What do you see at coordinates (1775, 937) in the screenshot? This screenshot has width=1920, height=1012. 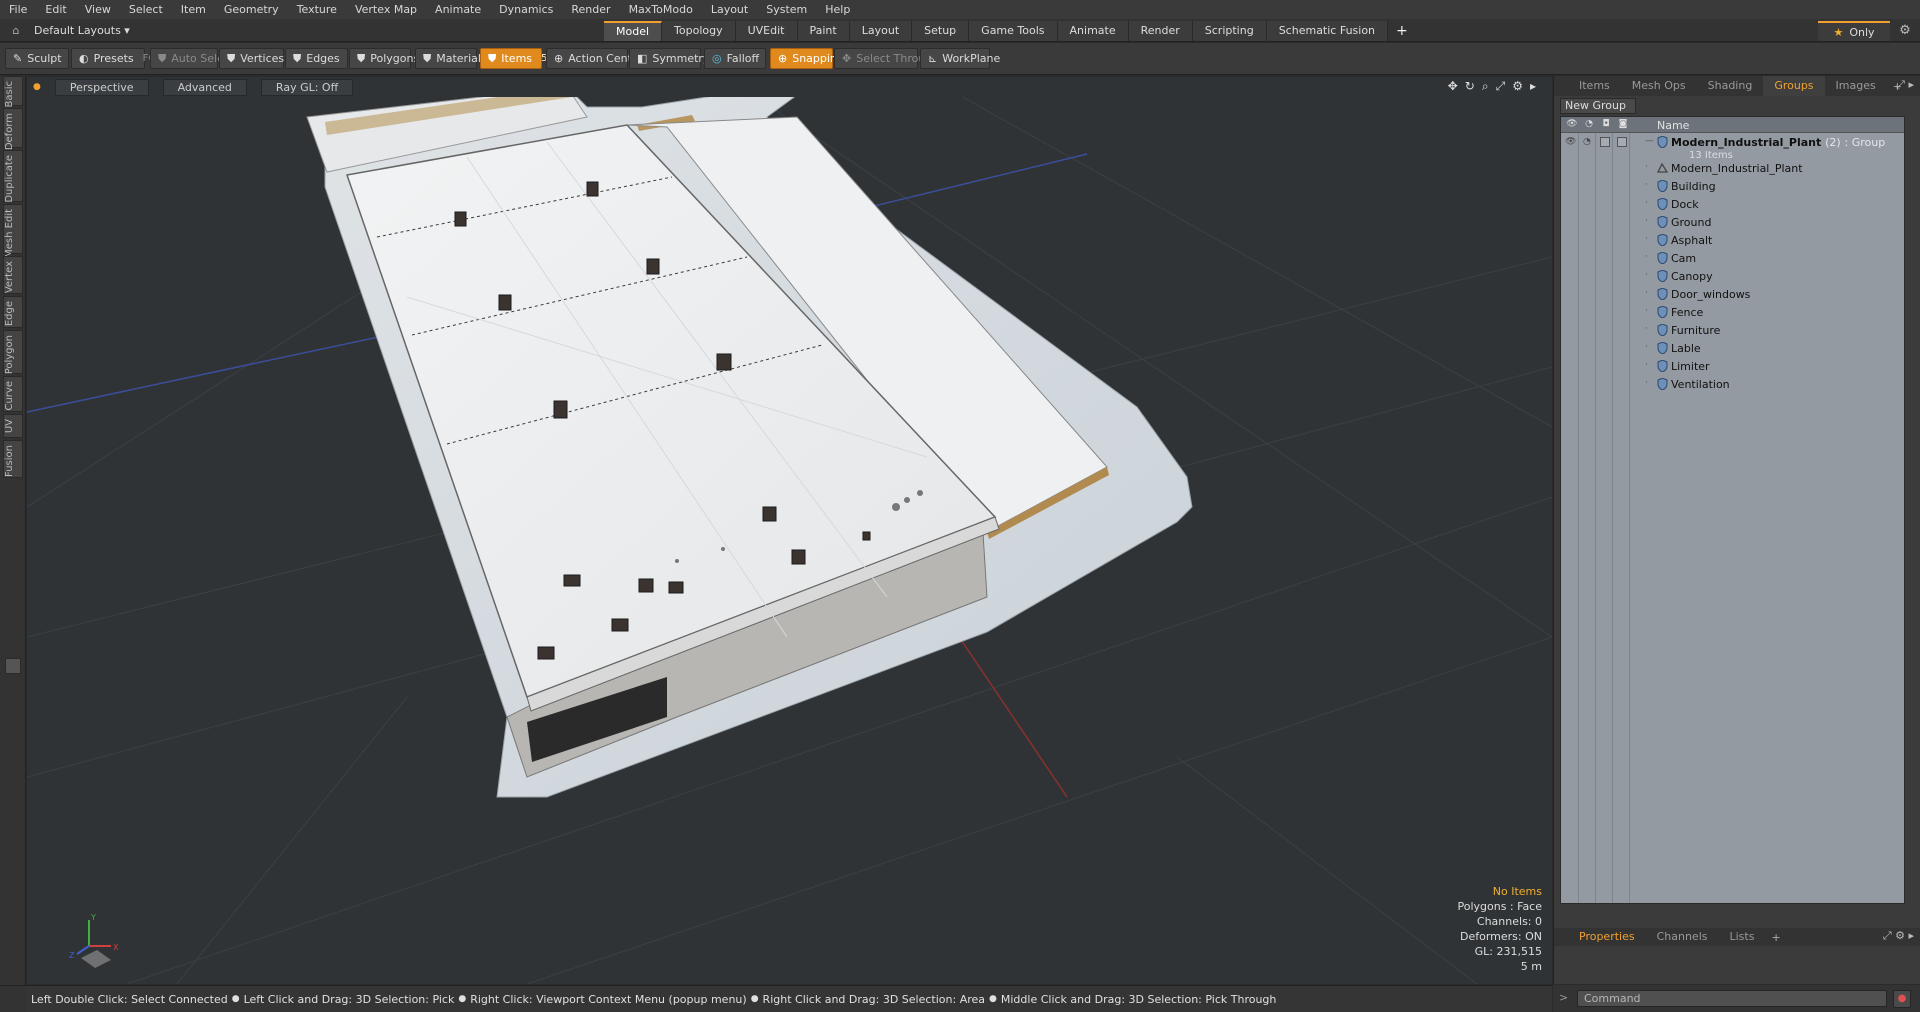 I see `add-properties-tab-icon: +` at bounding box center [1775, 937].